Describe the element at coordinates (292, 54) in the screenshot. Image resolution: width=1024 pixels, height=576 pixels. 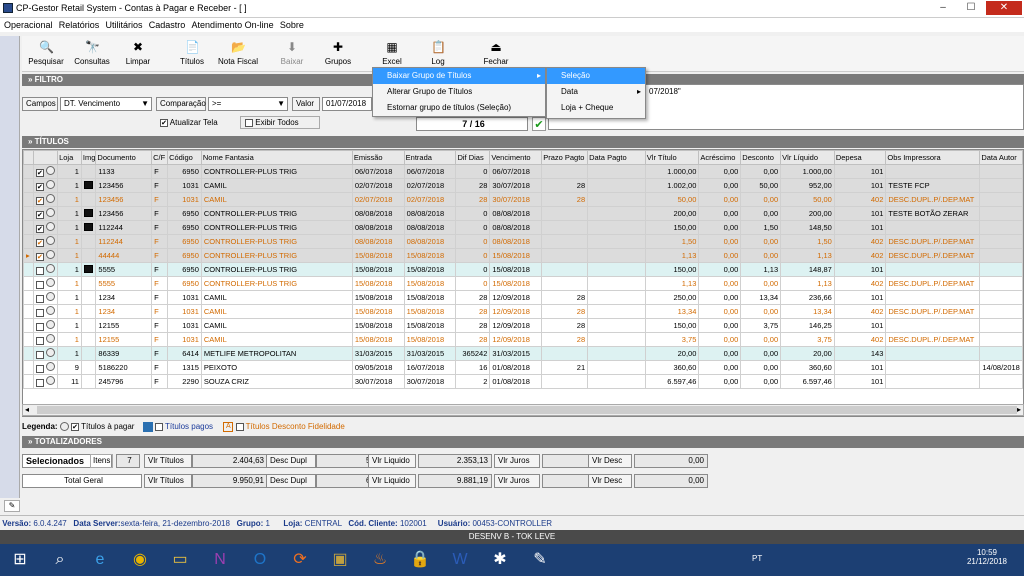
I see `toolbar-baixar-button: ⬇ Baixar` at that location.